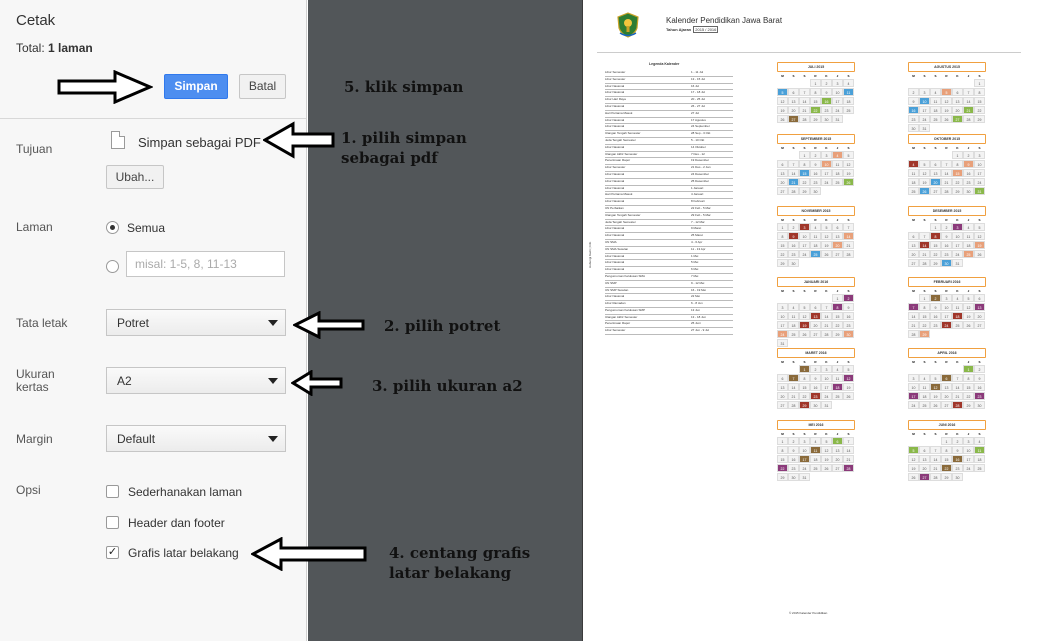 The height and width of the screenshot is (641, 1045). I want to click on destination-label: Tujuan, so click(34, 149).